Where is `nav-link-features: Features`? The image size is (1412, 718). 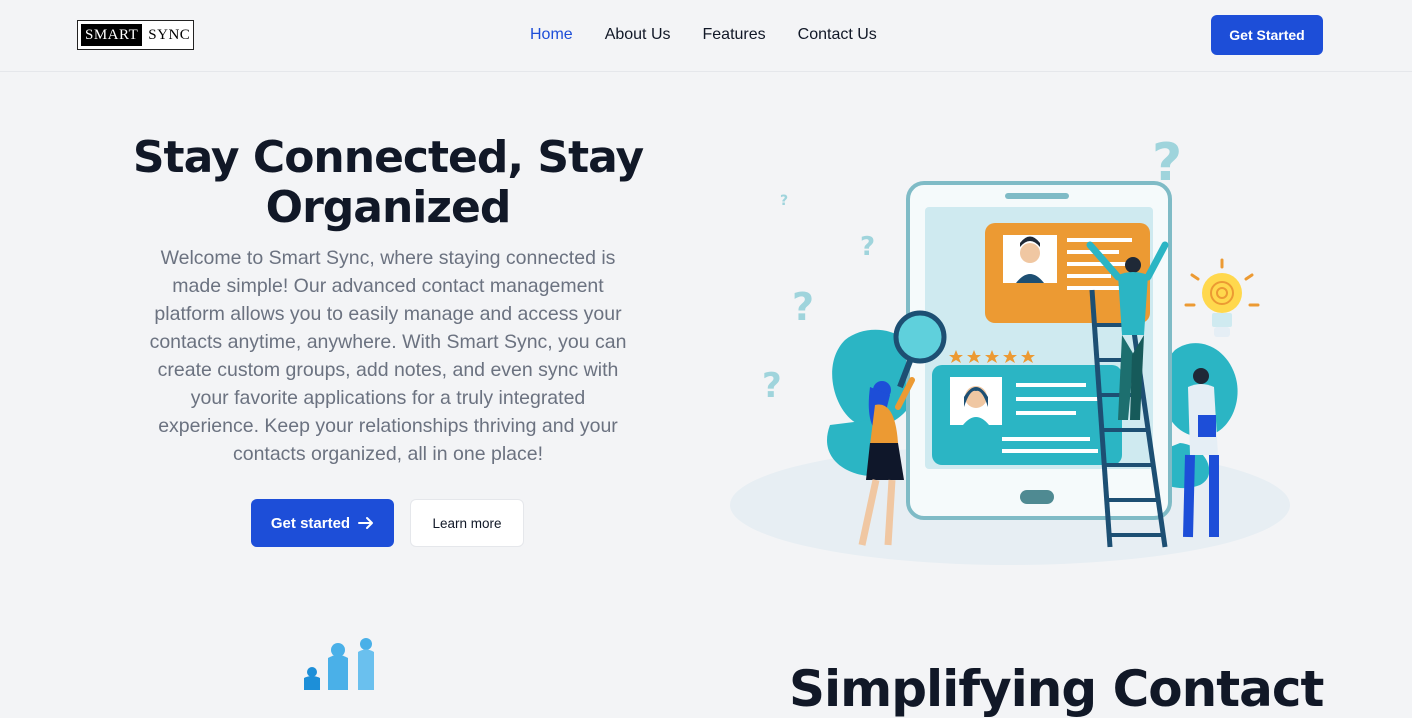
nav-link-features: Features is located at coordinates (734, 35).